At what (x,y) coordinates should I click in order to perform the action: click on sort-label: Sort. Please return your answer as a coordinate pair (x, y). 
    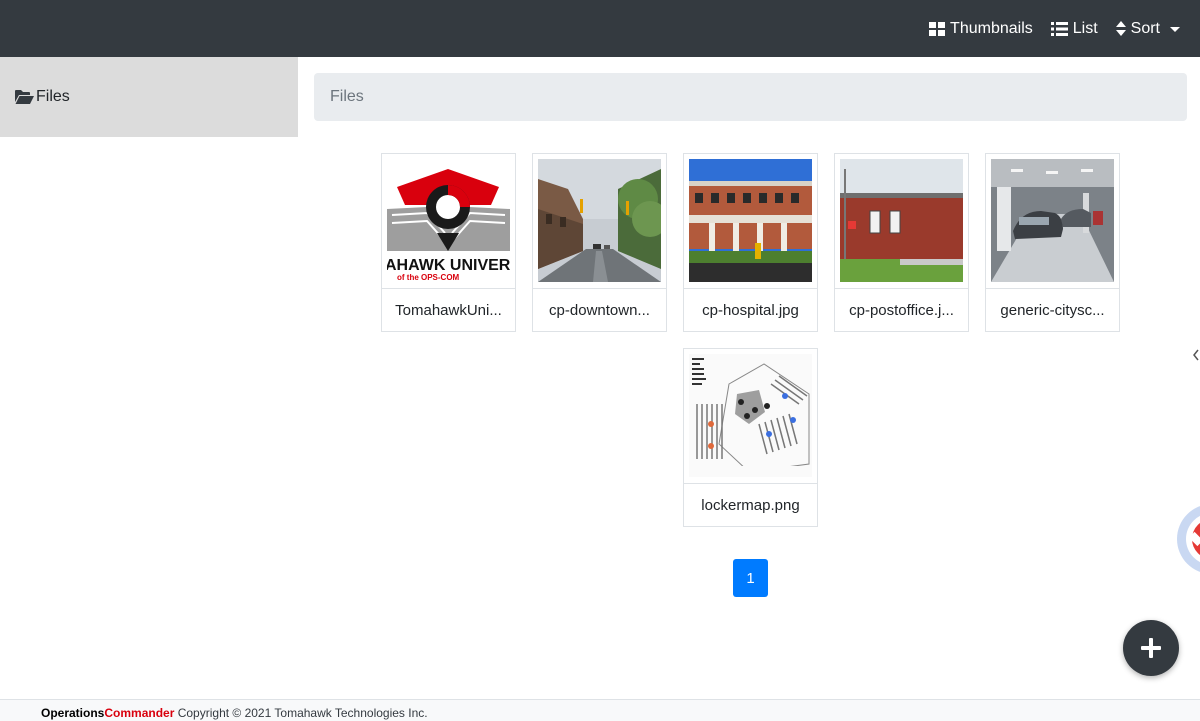
    Looking at the image, I should click on (1145, 28).